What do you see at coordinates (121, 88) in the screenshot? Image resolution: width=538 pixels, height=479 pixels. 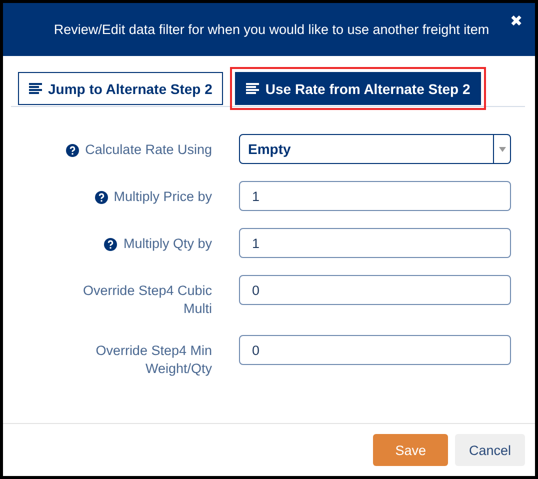 I see `tab: Jump to Alternate Step 2` at bounding box center [121, 88].